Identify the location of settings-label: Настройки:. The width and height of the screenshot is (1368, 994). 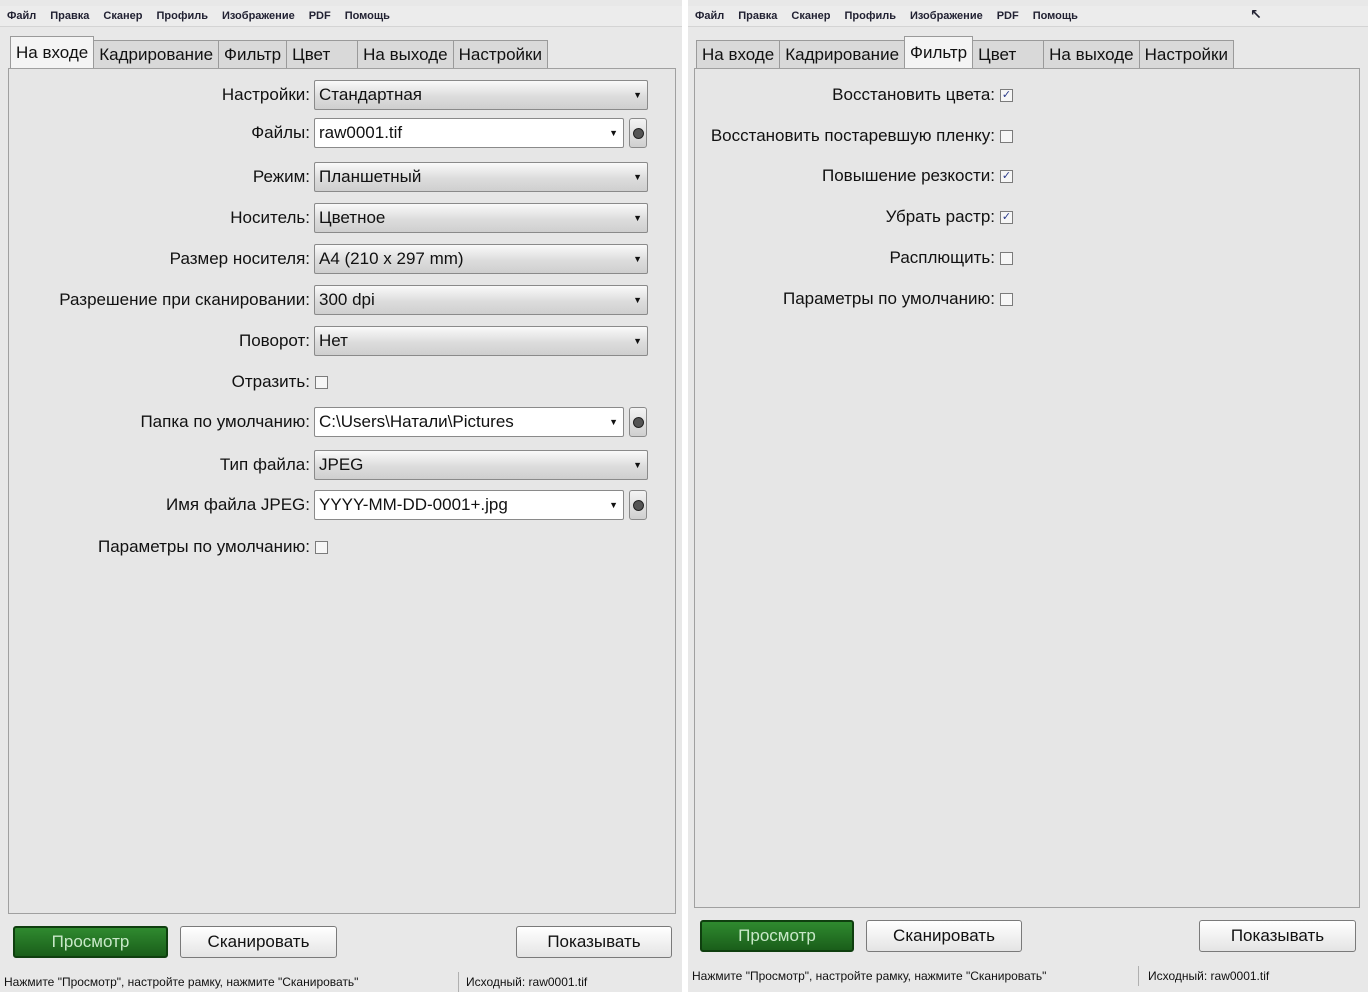
(265, 94).